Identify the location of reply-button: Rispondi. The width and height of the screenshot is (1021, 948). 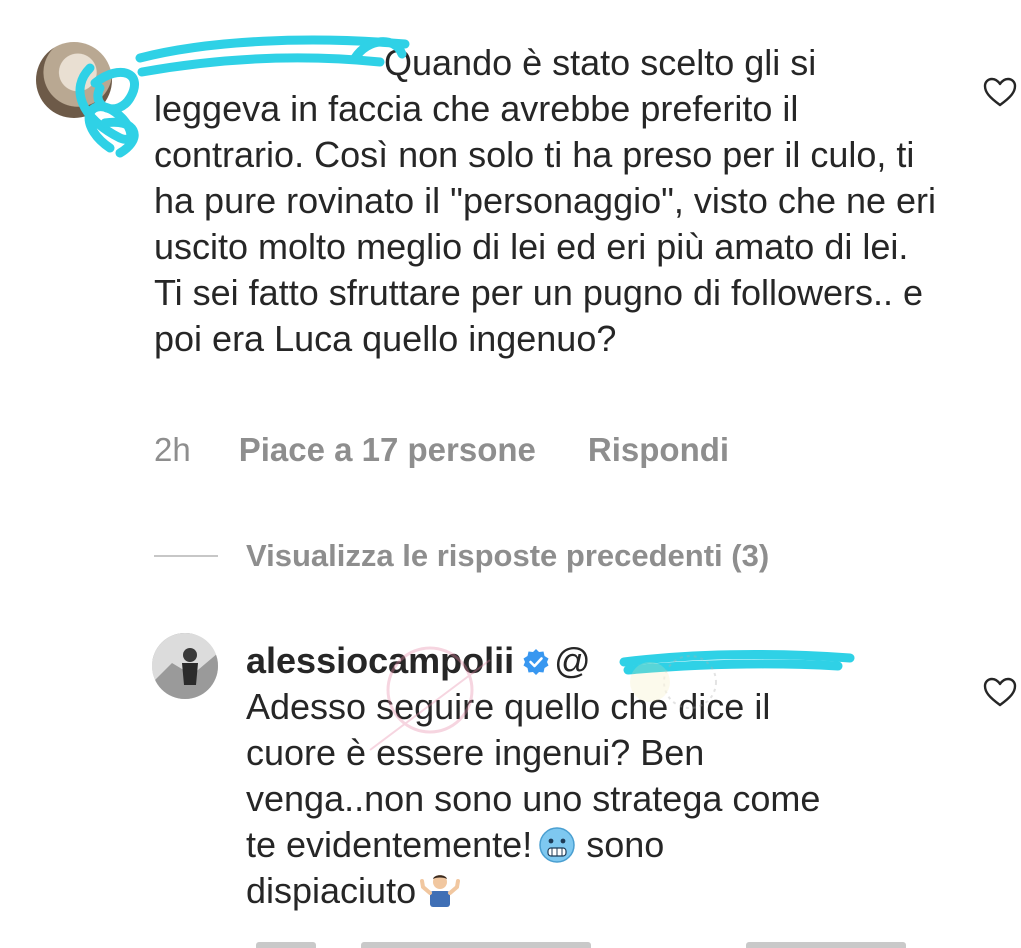
(658, 450).